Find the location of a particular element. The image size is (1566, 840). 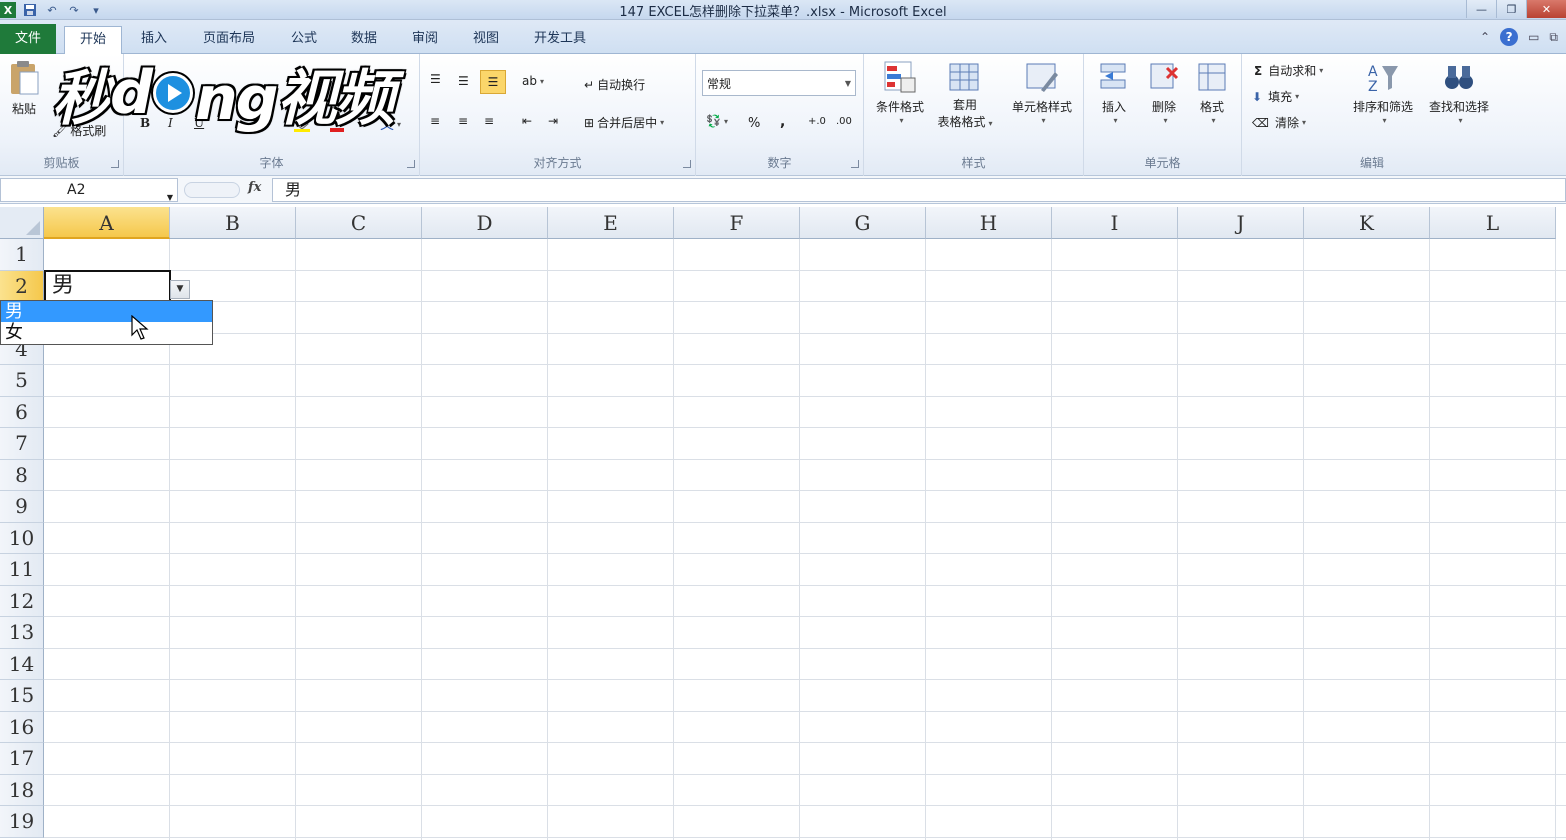

row-header-14: 14 is located at coordinates (22, 664).